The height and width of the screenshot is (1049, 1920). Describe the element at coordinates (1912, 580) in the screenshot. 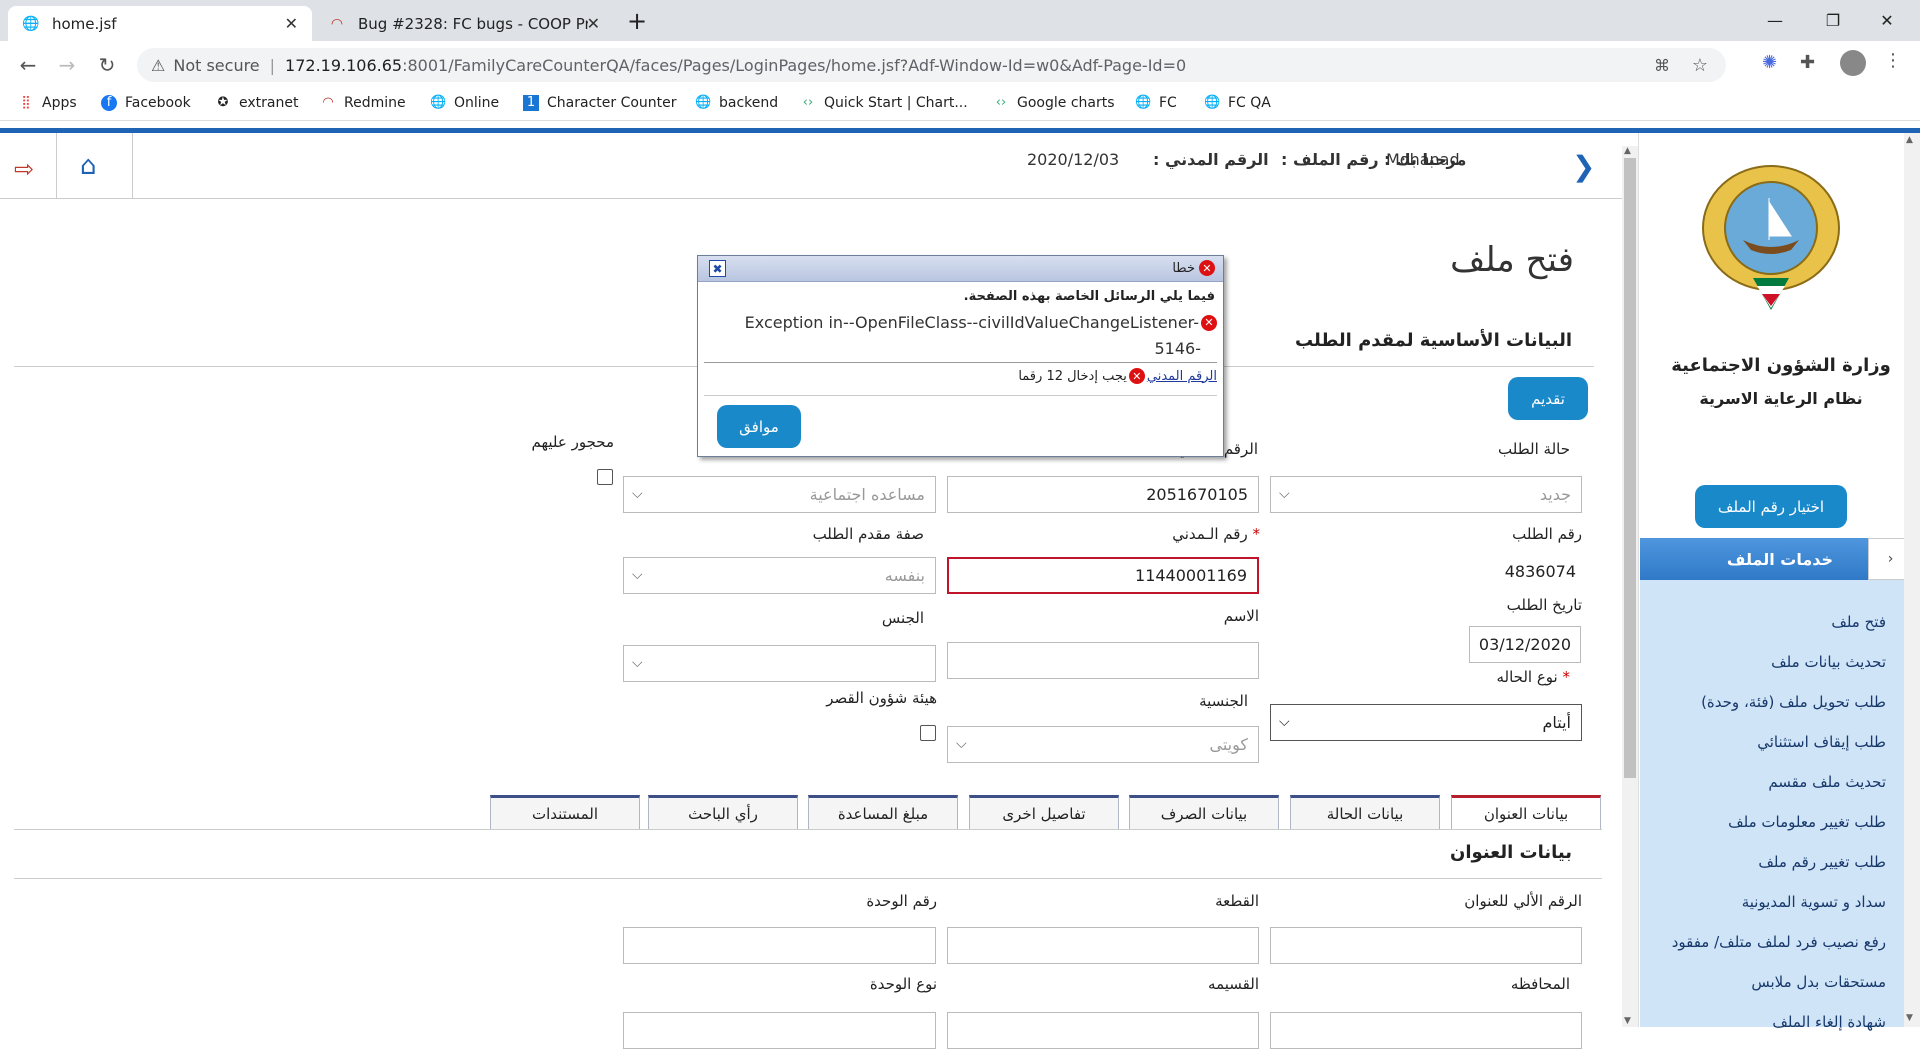

I see `sidebar-scrollbar: ▲ ▼` at that location.